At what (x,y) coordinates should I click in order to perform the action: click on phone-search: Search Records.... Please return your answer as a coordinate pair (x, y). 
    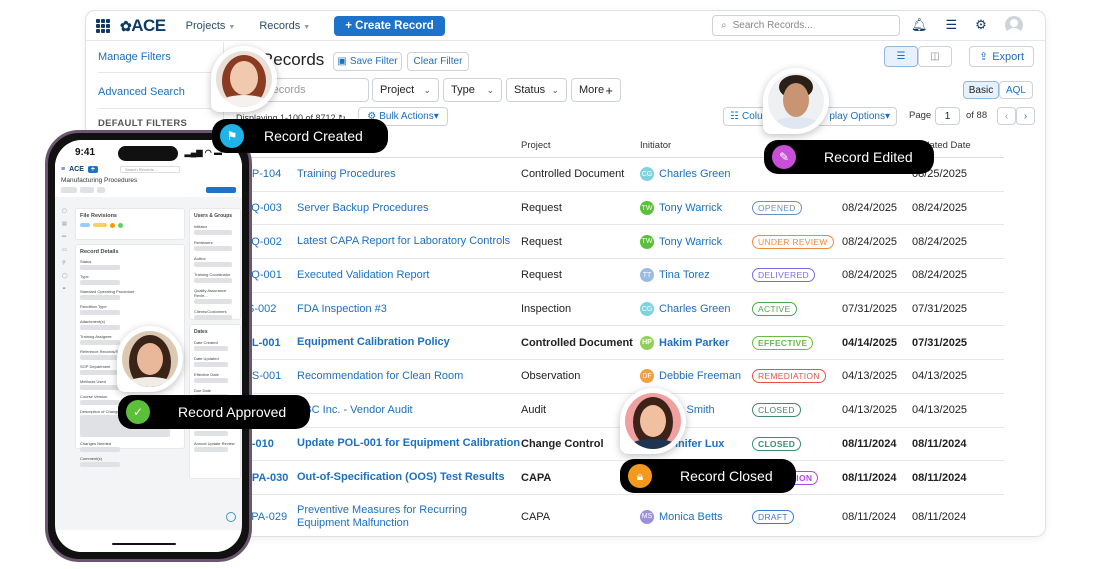
    Looking at the image, I should click on (149, 169).